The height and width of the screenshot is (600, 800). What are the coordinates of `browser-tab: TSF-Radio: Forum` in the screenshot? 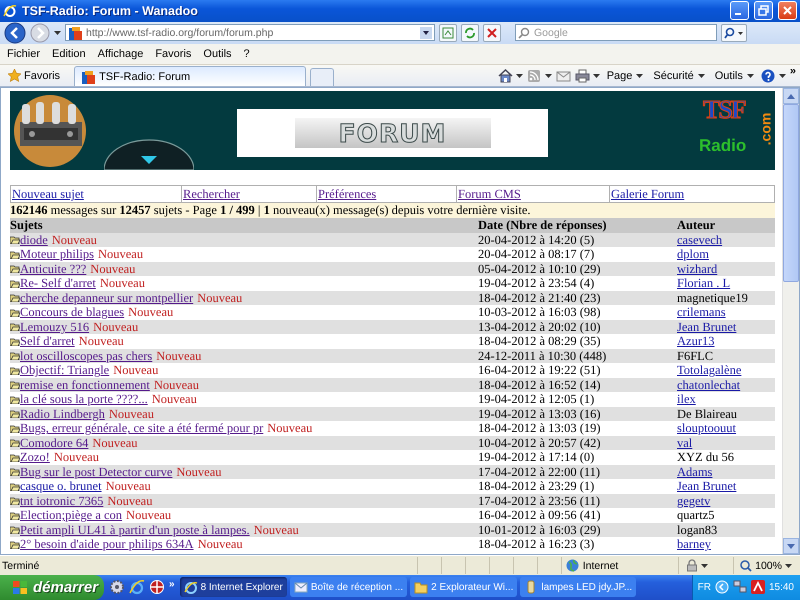 It's located at (190, 76).